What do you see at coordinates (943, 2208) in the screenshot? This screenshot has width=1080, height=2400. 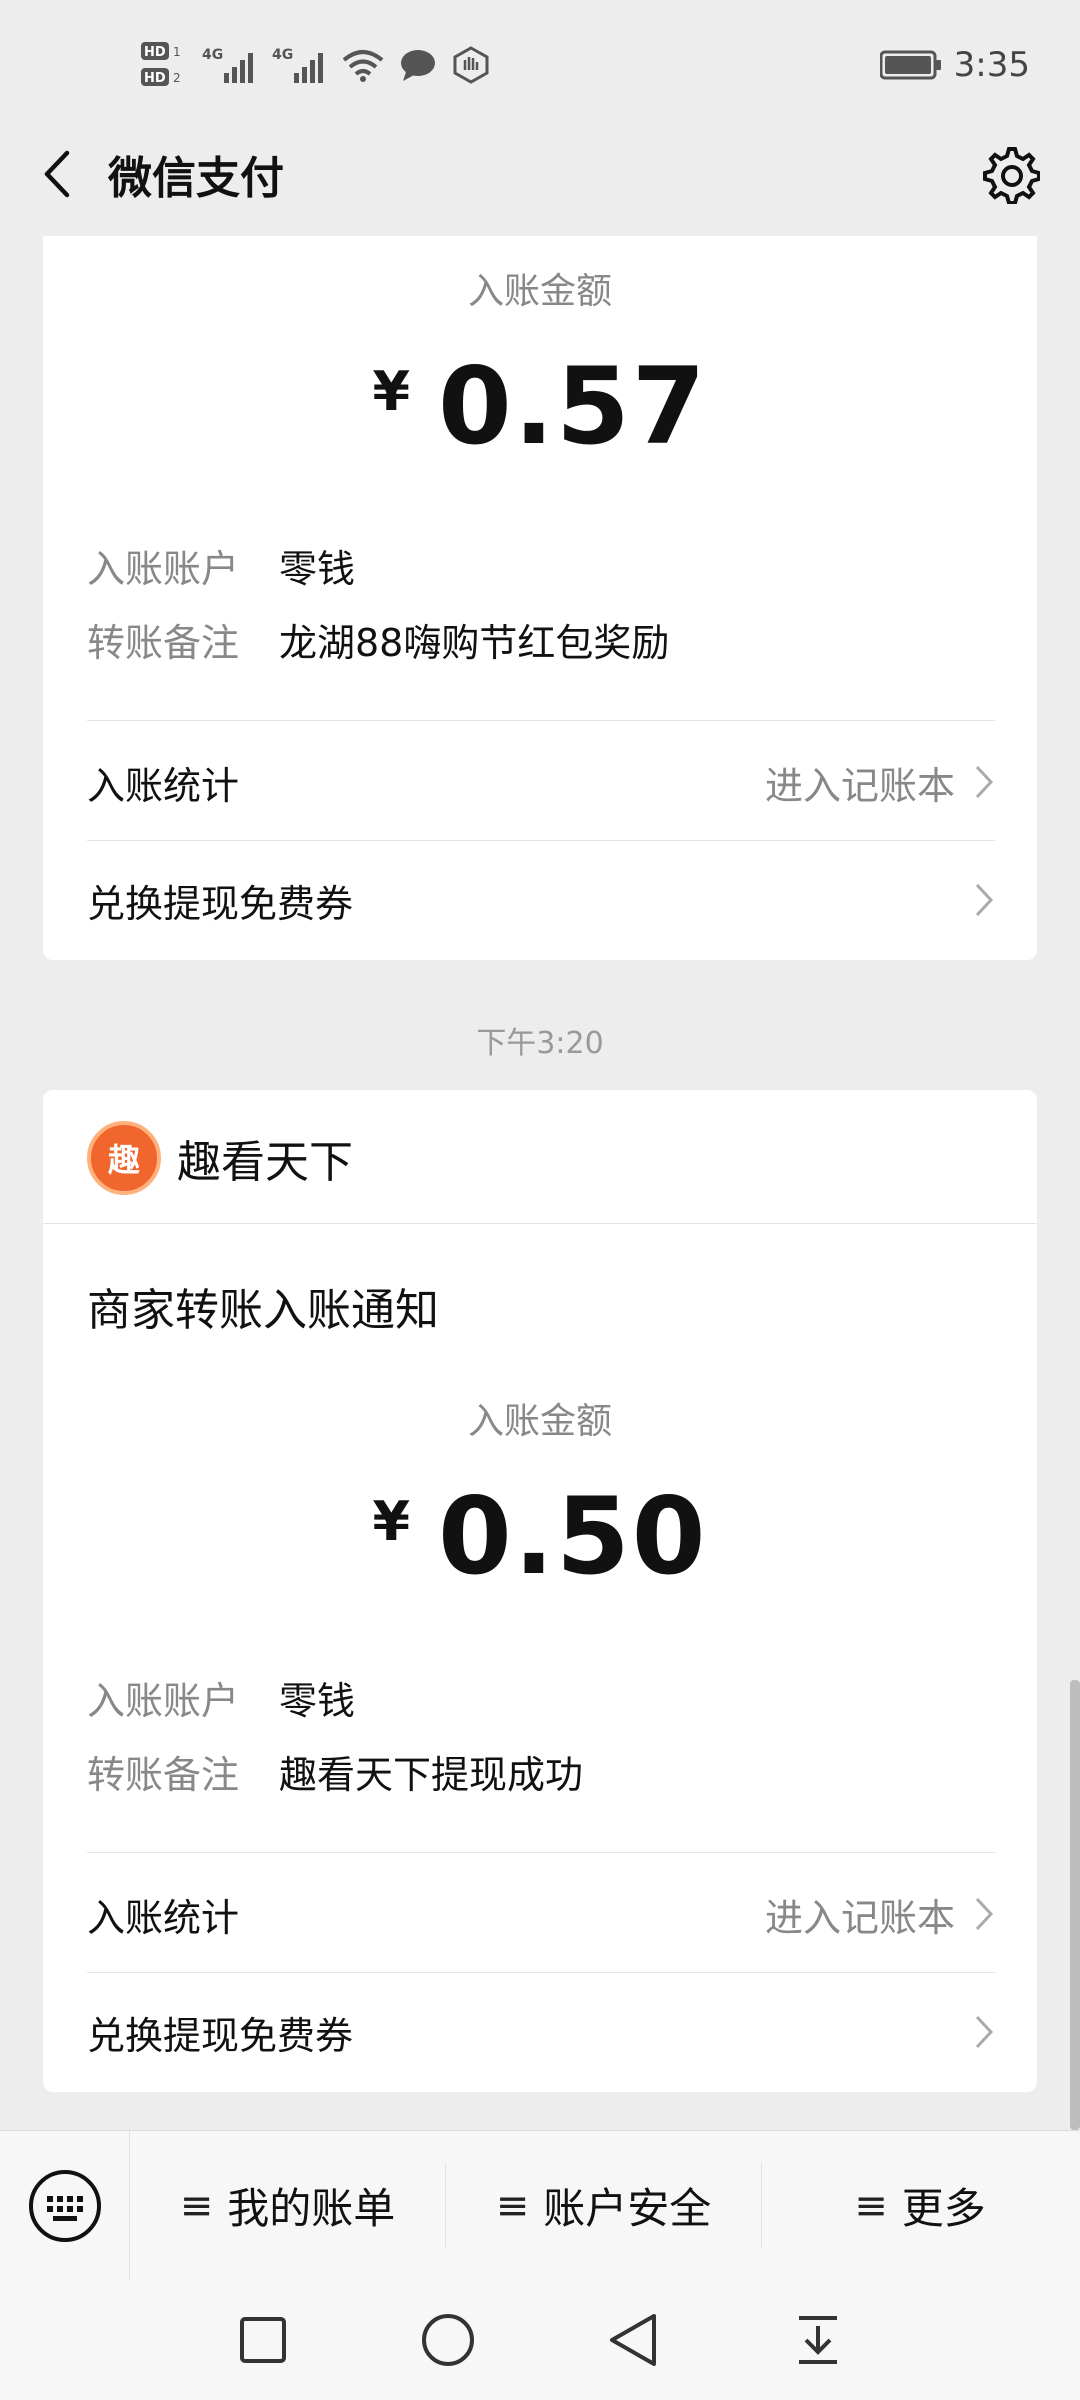 I see `menu-label: 更多` at bounding box center [943, 2208].